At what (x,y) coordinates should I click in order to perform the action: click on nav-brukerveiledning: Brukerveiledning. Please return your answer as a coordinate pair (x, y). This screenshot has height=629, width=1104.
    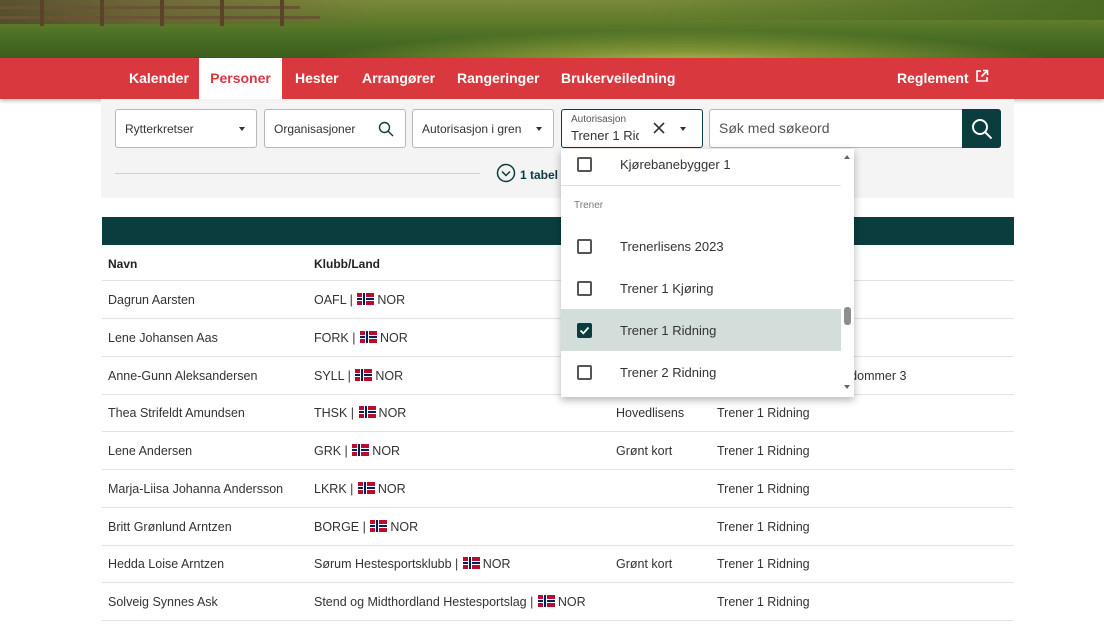
    Looking at the image, I should click on (618, 78).